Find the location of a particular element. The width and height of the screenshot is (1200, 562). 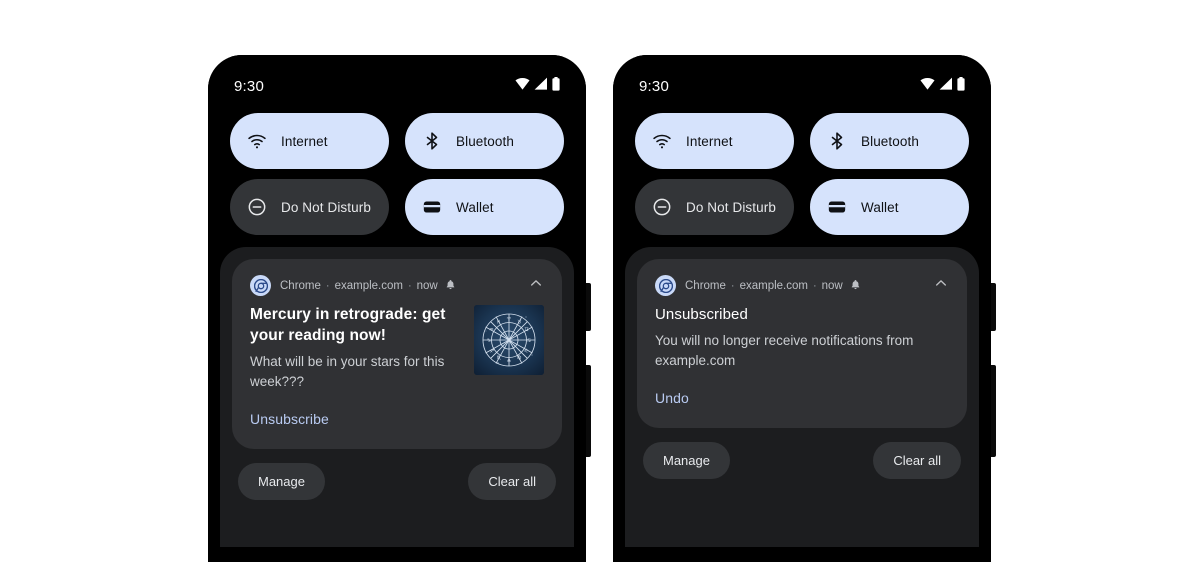

notification-action-unsubscribe: Unsubscribe is located at coordinates (289, 419).